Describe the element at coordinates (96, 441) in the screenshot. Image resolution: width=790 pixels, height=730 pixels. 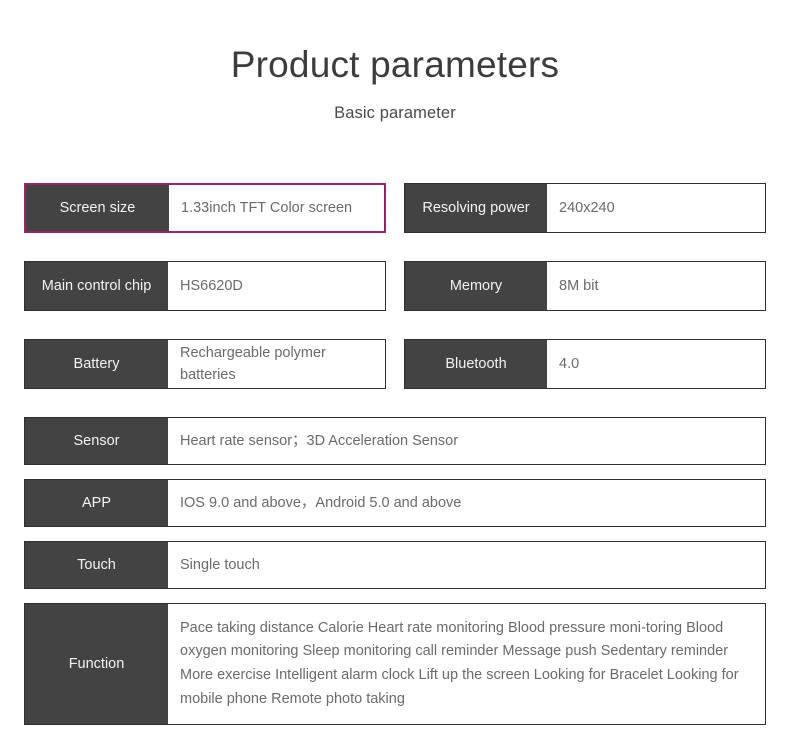
I see `spec-label-sensor: Sensor` at that location.